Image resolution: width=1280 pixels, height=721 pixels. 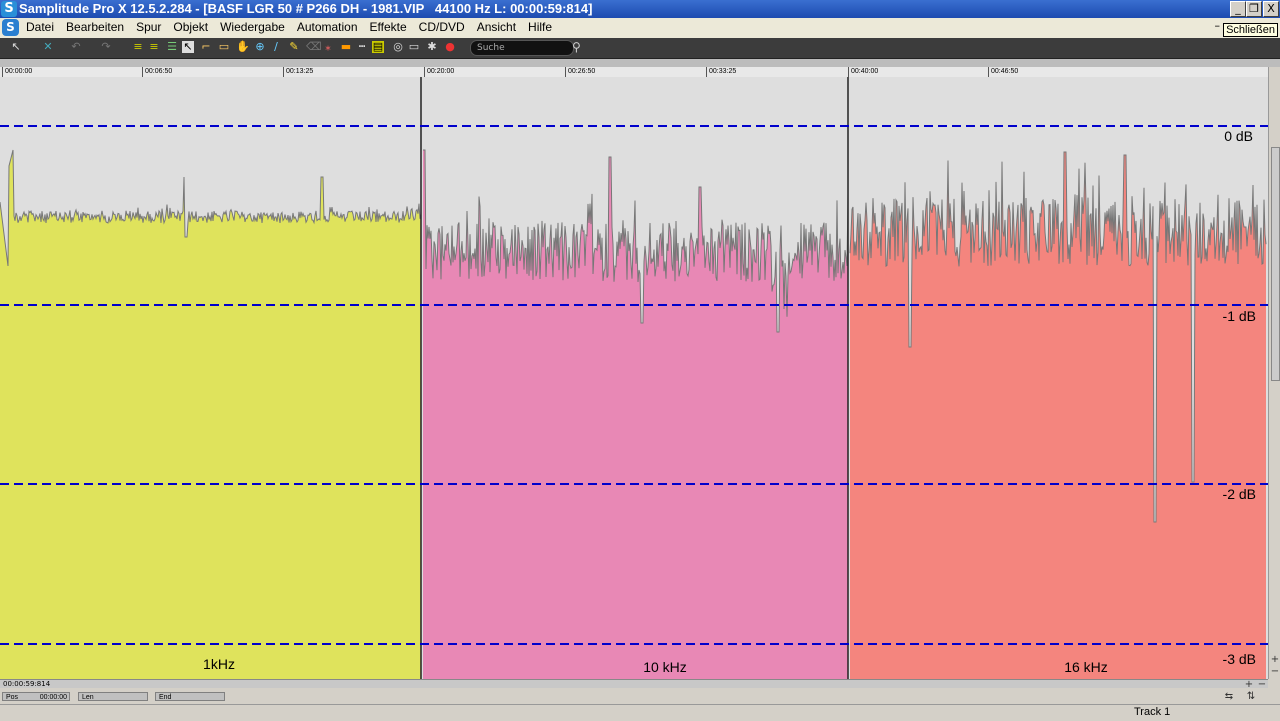 I want to click on ruler-tick: 00:20:00, so click(x=439, y=72).